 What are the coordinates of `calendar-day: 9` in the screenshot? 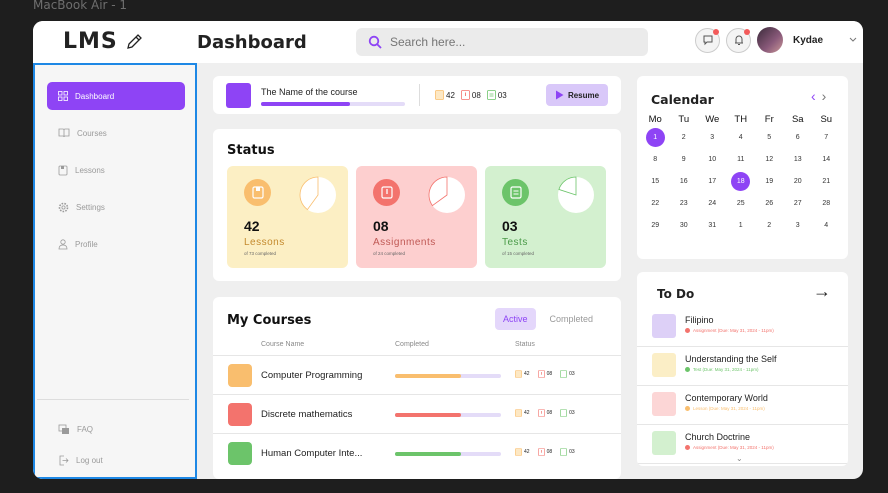 It's located at (684, 161).